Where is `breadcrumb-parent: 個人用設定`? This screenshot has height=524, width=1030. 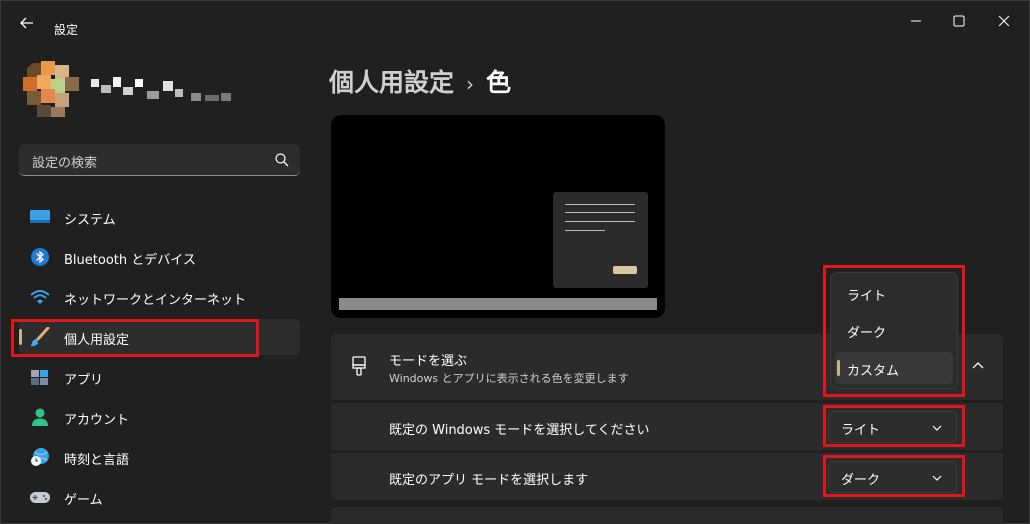
breadcrumb-parent: 個人用設定 is located at coordinates (391, 82).